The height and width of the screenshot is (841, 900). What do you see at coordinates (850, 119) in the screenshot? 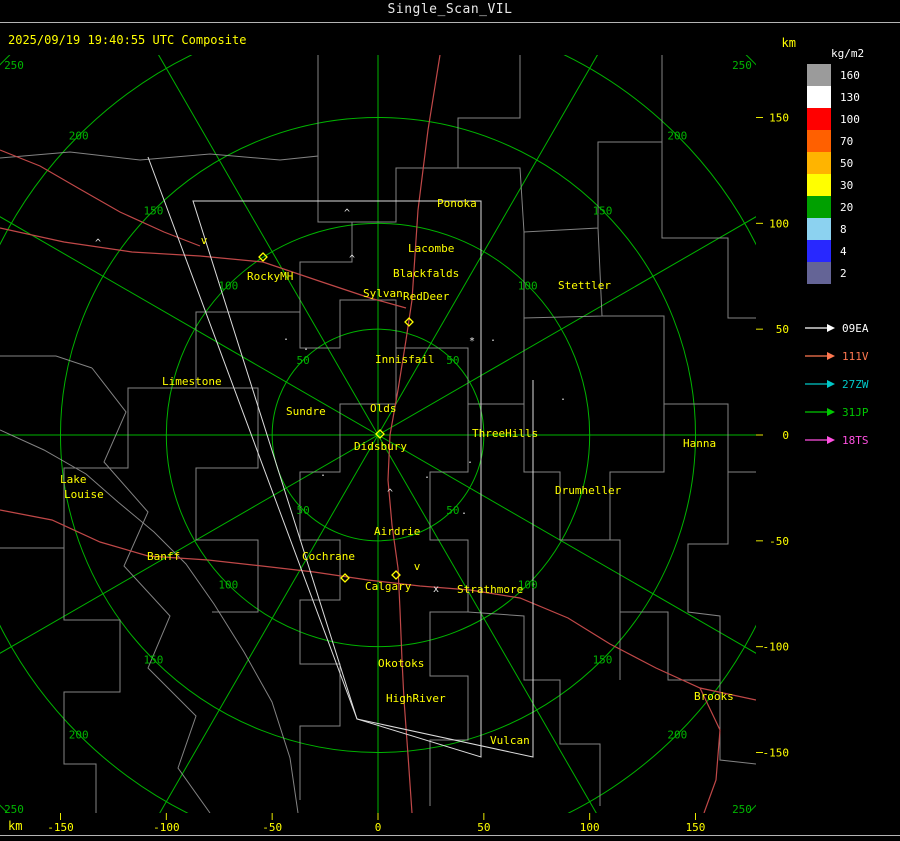
I see `legend-value-label: 100` at bounding box center [850, 119].